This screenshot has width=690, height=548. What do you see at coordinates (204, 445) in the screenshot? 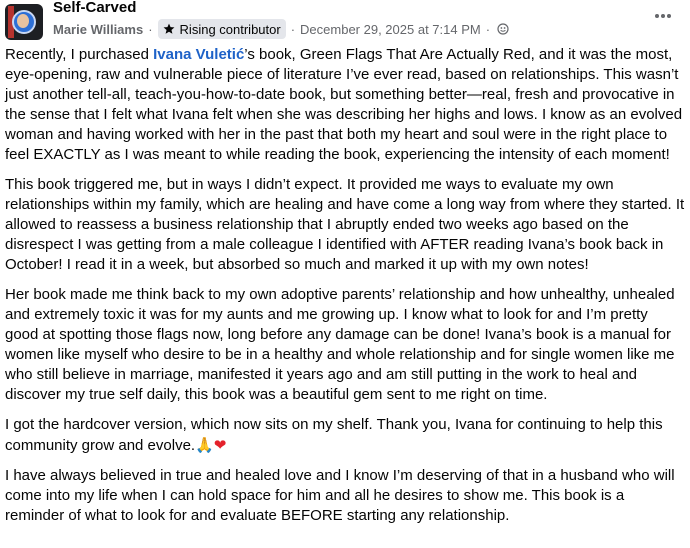
I see `praying-hands-emoji: 🙏` at bounding box center [204, 445].